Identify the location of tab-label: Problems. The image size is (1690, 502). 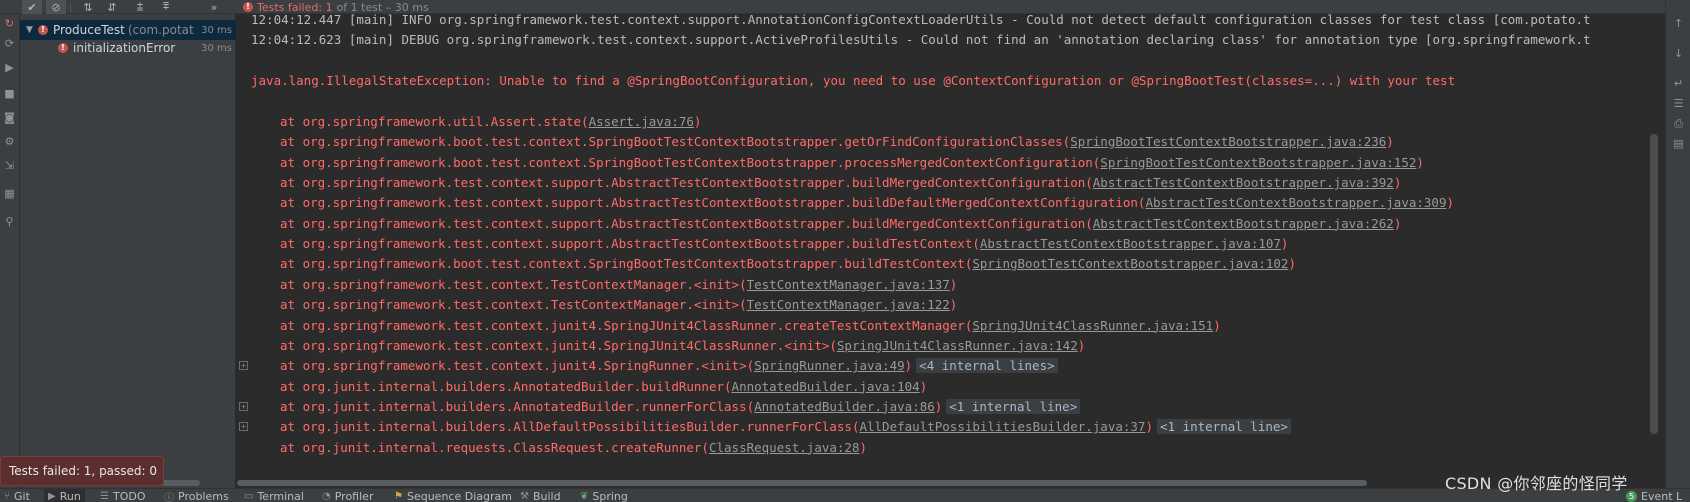
(203, 495).